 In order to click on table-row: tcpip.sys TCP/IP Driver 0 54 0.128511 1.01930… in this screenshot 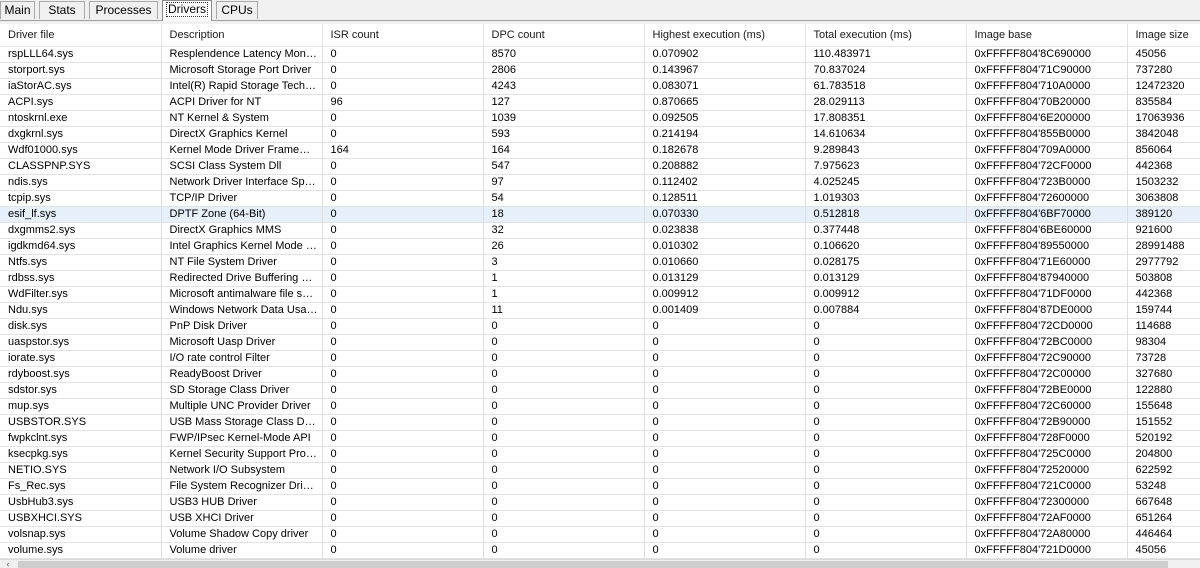, I will do `click(600, 198)`.